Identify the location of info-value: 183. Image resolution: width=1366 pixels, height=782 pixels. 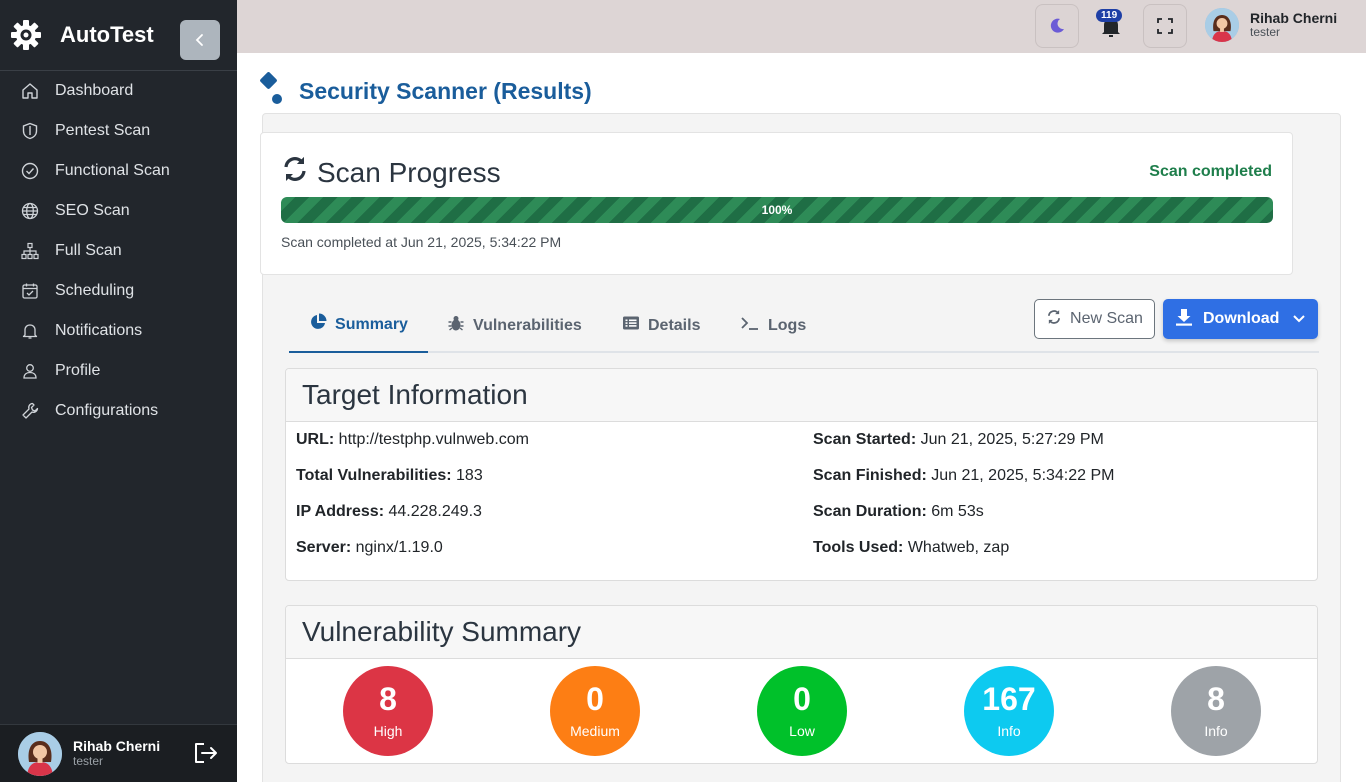
(469, 475).